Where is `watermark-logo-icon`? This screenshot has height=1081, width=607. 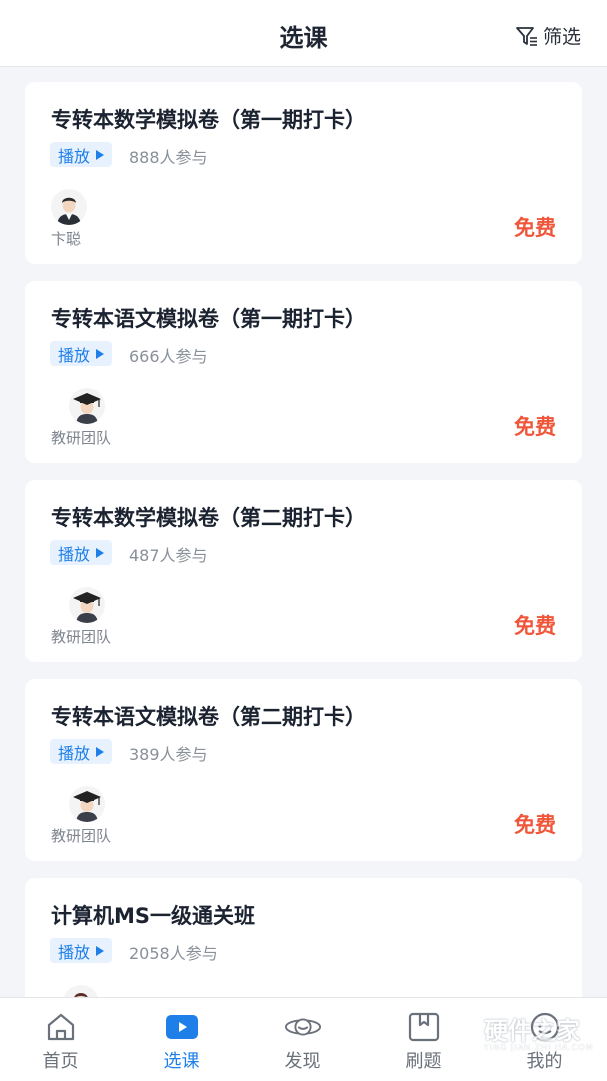
watermark-logo-icon is located at coordinates (460, 1031).